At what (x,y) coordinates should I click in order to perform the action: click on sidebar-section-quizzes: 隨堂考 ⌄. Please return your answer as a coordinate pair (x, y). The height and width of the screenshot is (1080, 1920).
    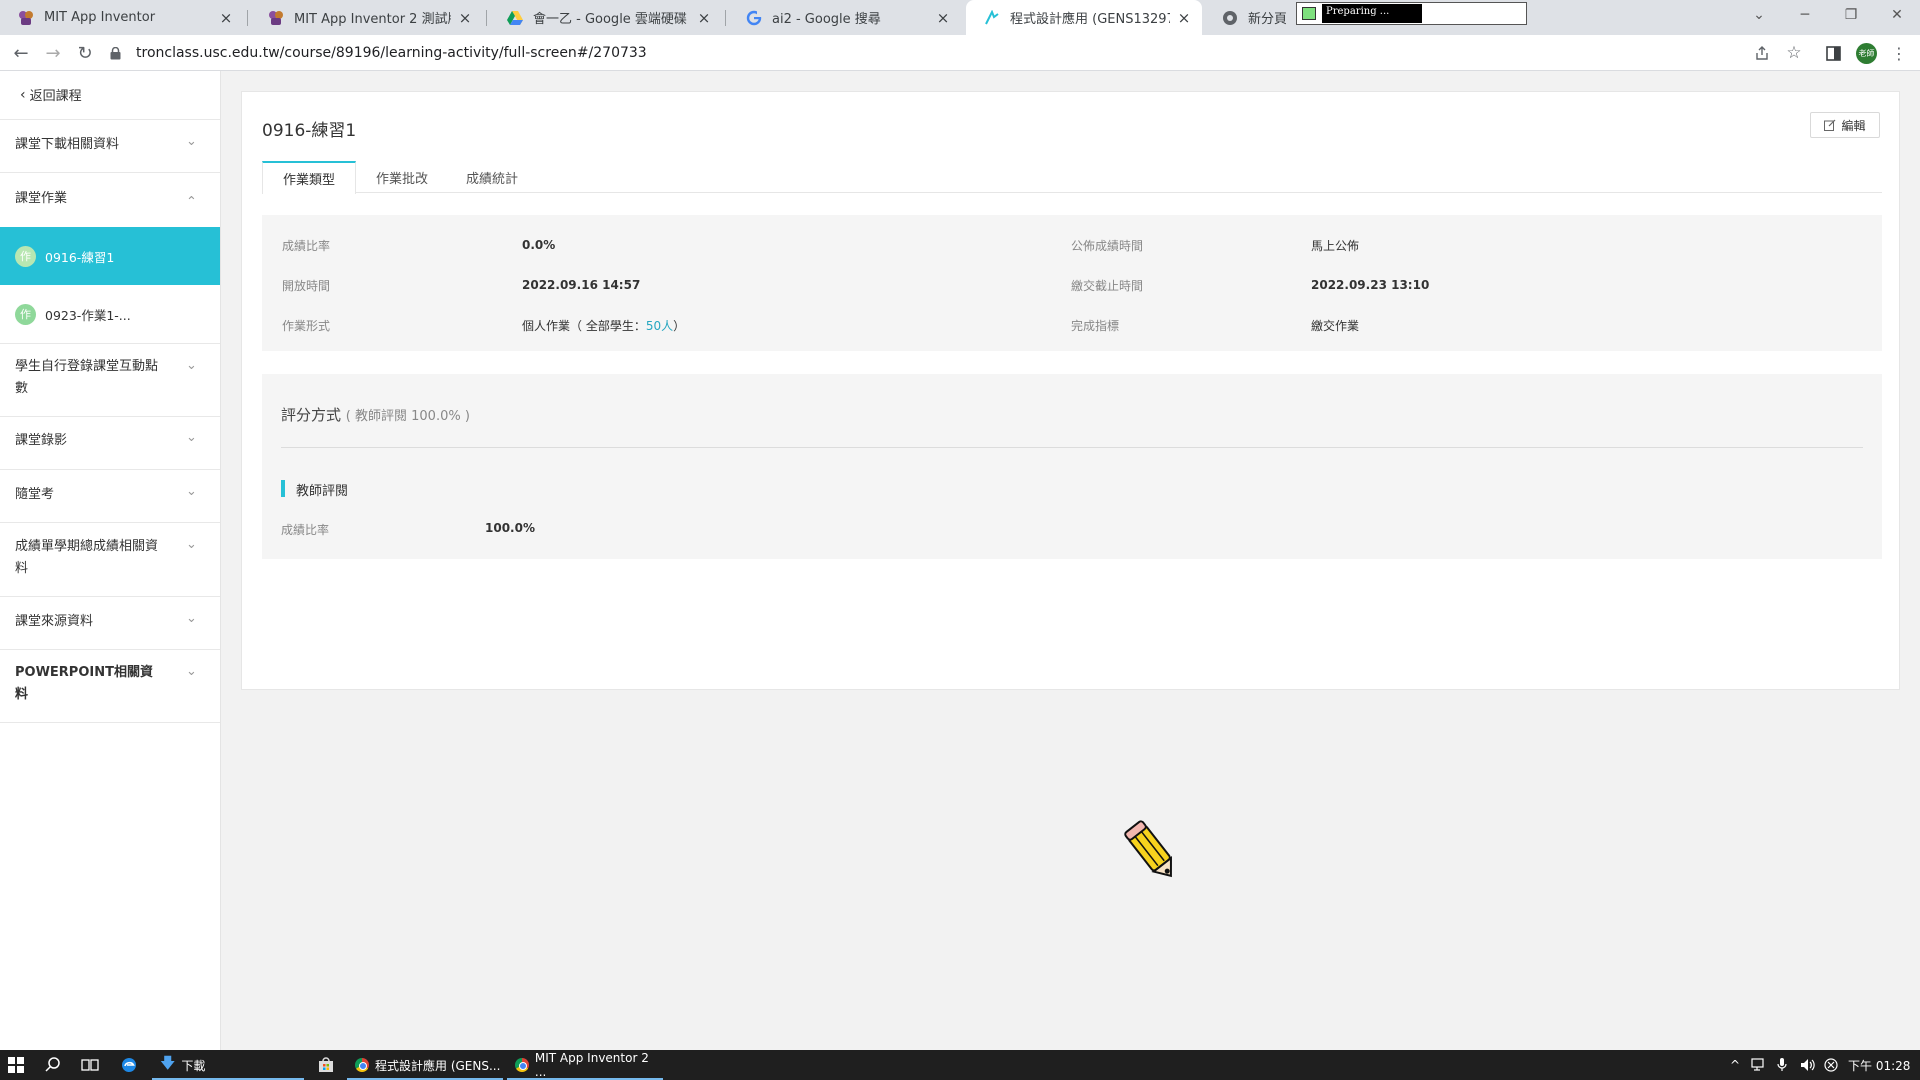
    Looking at the image, I should click on (110, 495).